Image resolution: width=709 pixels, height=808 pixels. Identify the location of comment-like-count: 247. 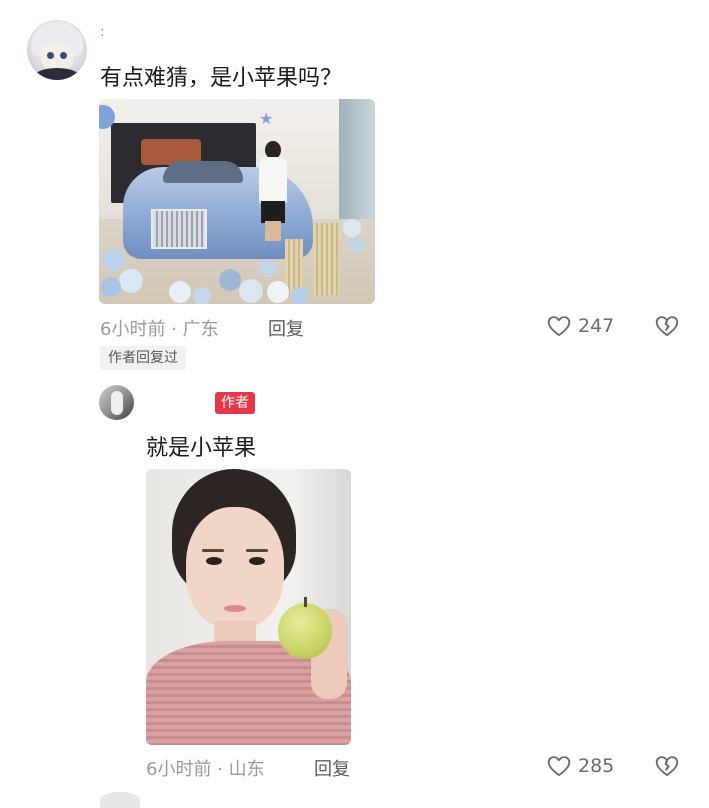
(596, 326).